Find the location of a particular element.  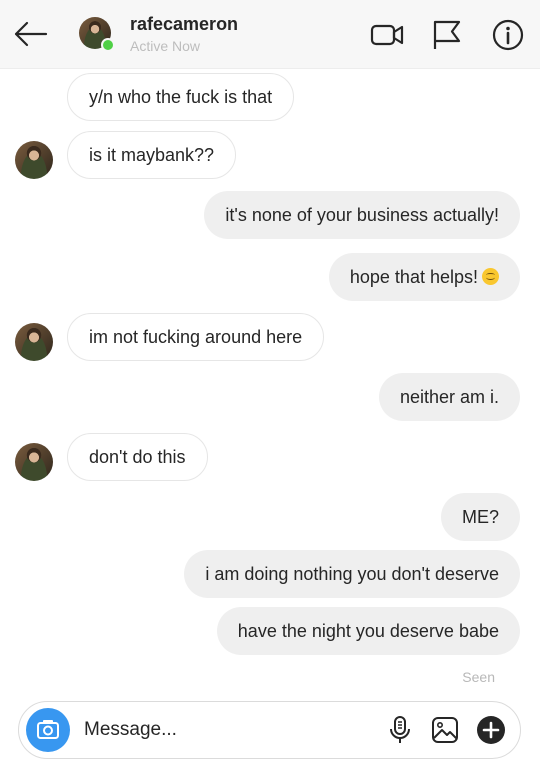

incoming-message: im not fucking around here is located at coordinates (196, 337).